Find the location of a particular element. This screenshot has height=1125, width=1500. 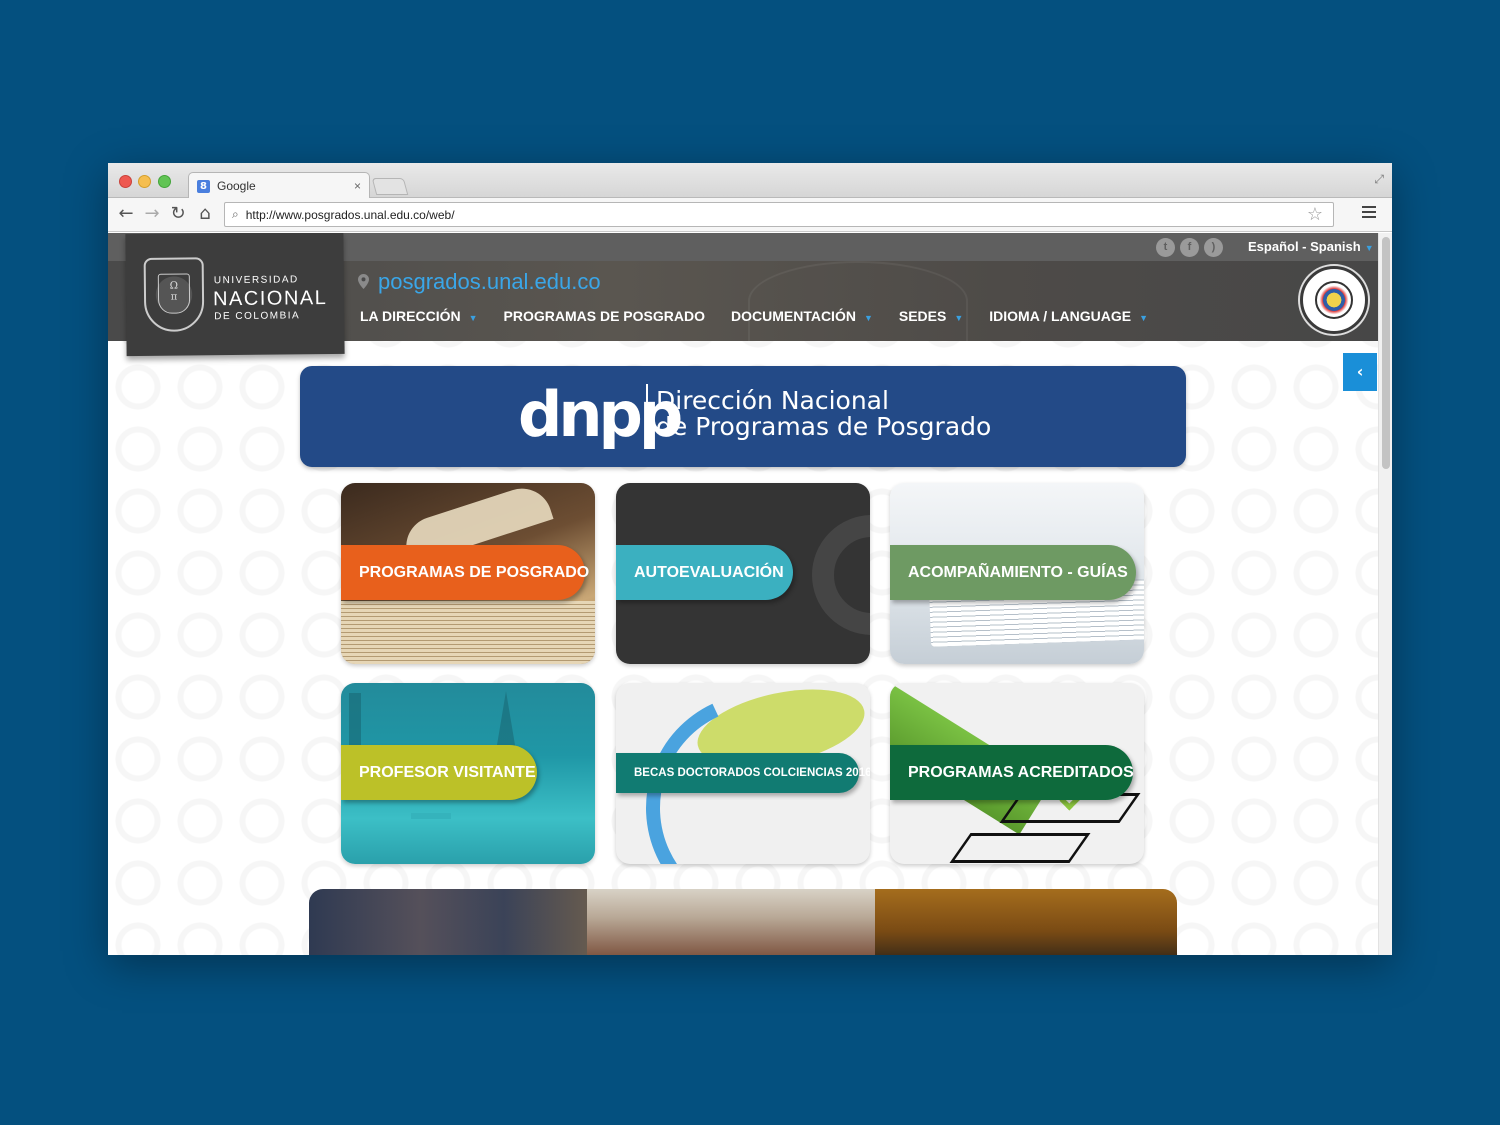

bookmark-star-icon: ☆ is located at coordinates (1315, 214).